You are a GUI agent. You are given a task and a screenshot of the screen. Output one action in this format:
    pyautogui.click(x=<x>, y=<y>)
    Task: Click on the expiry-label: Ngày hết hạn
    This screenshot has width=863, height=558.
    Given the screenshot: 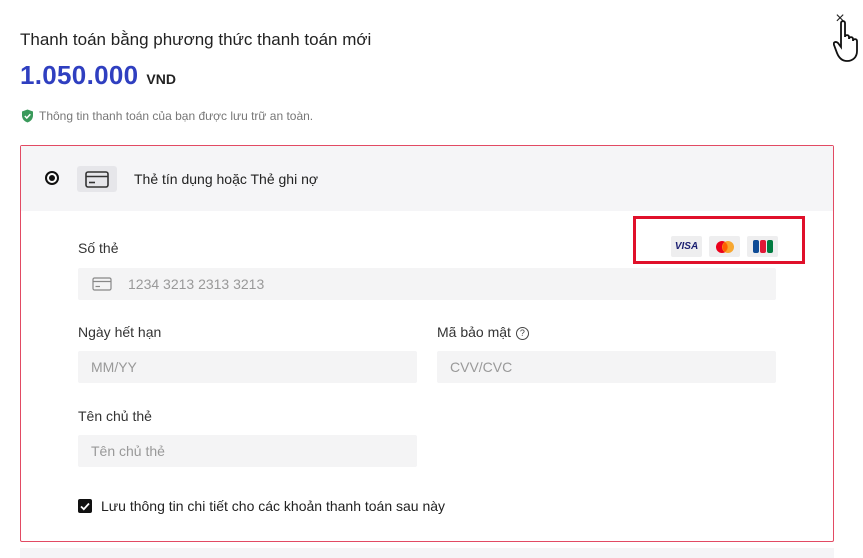 What is the action you would take?
    pyautogui.click(x=120, y=332)
    